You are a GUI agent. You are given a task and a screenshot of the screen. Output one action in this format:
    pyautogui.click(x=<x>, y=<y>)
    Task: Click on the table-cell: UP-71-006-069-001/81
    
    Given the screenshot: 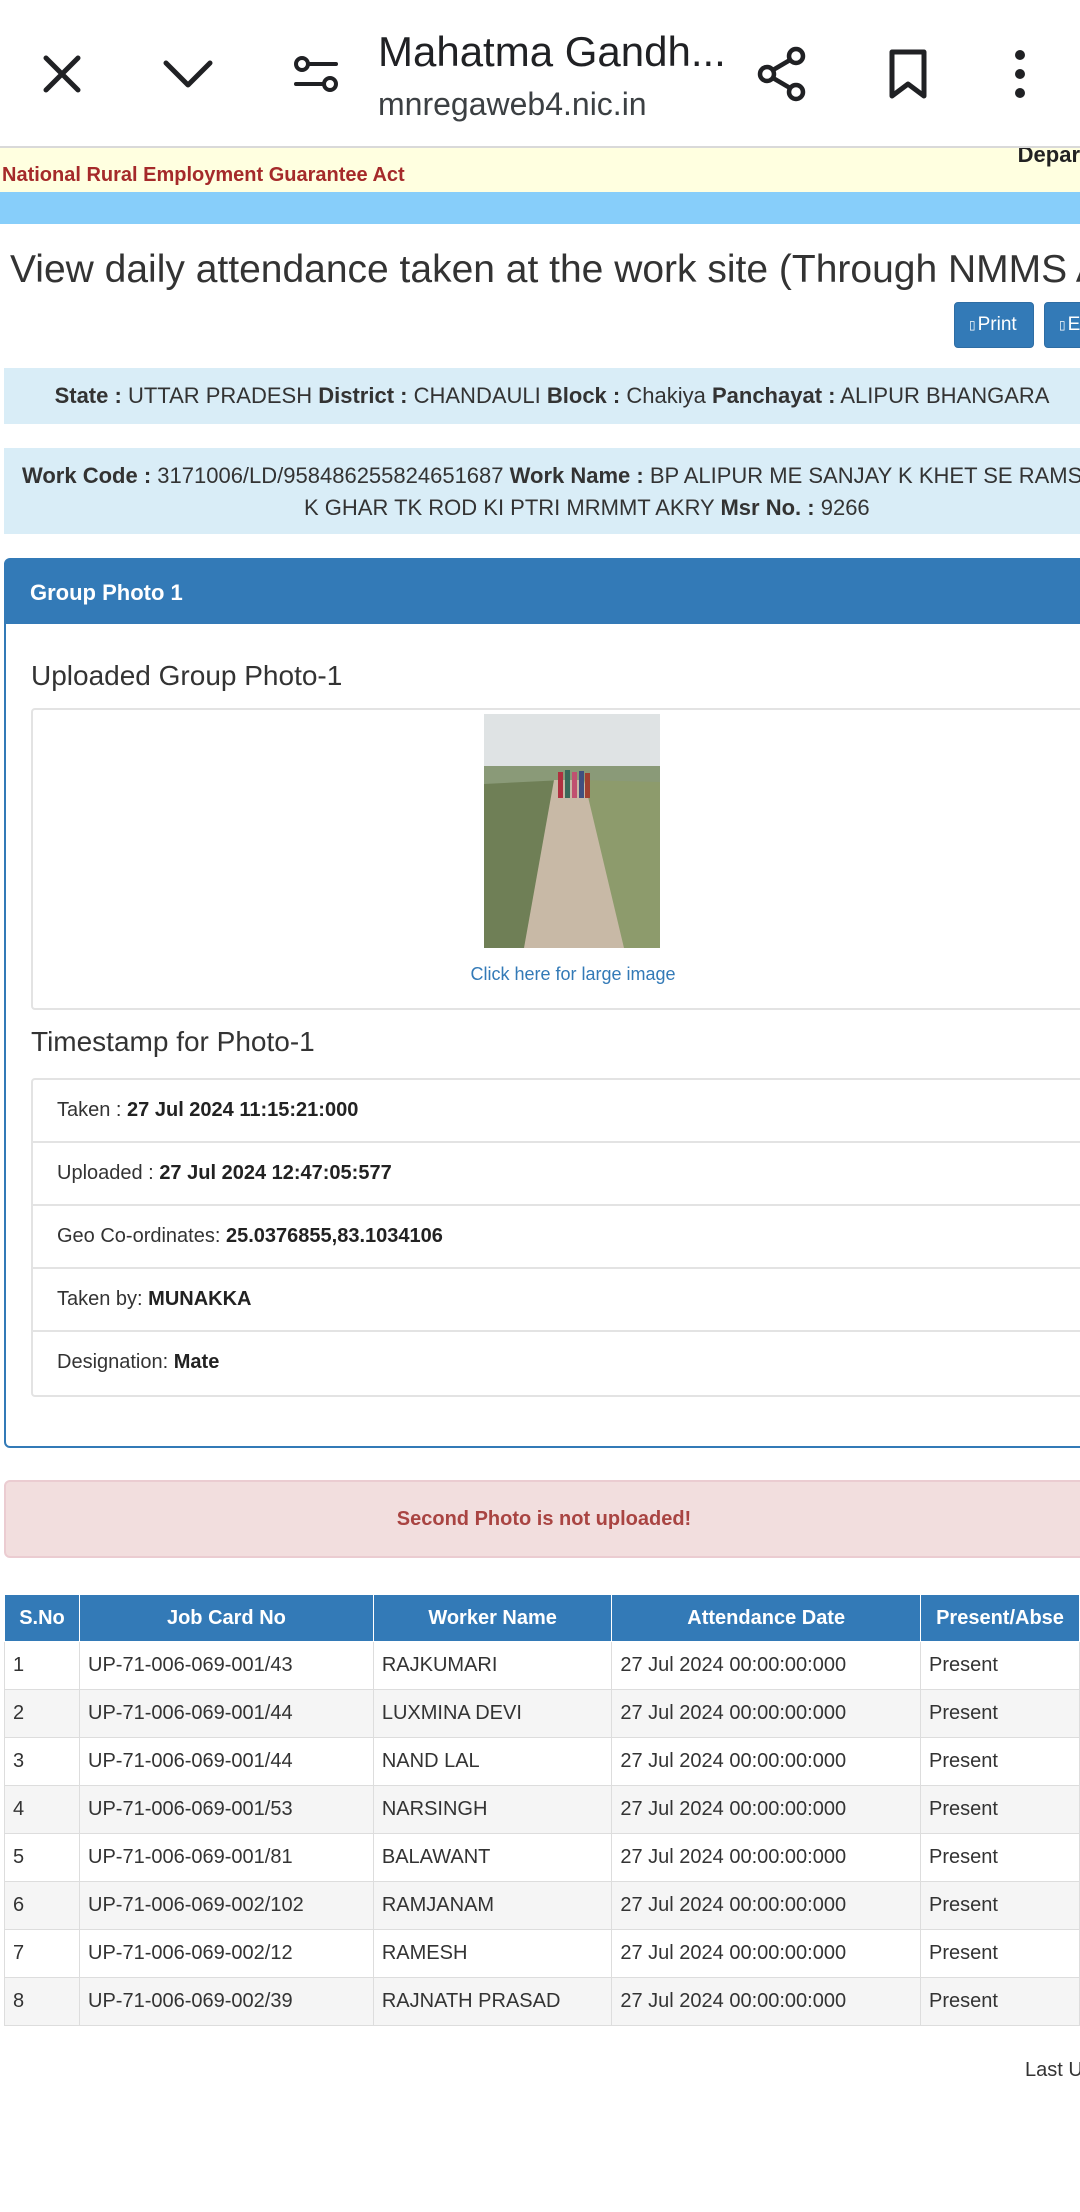 What is the action you would take?
    pyautogui.click(x=226, y=1857)
    